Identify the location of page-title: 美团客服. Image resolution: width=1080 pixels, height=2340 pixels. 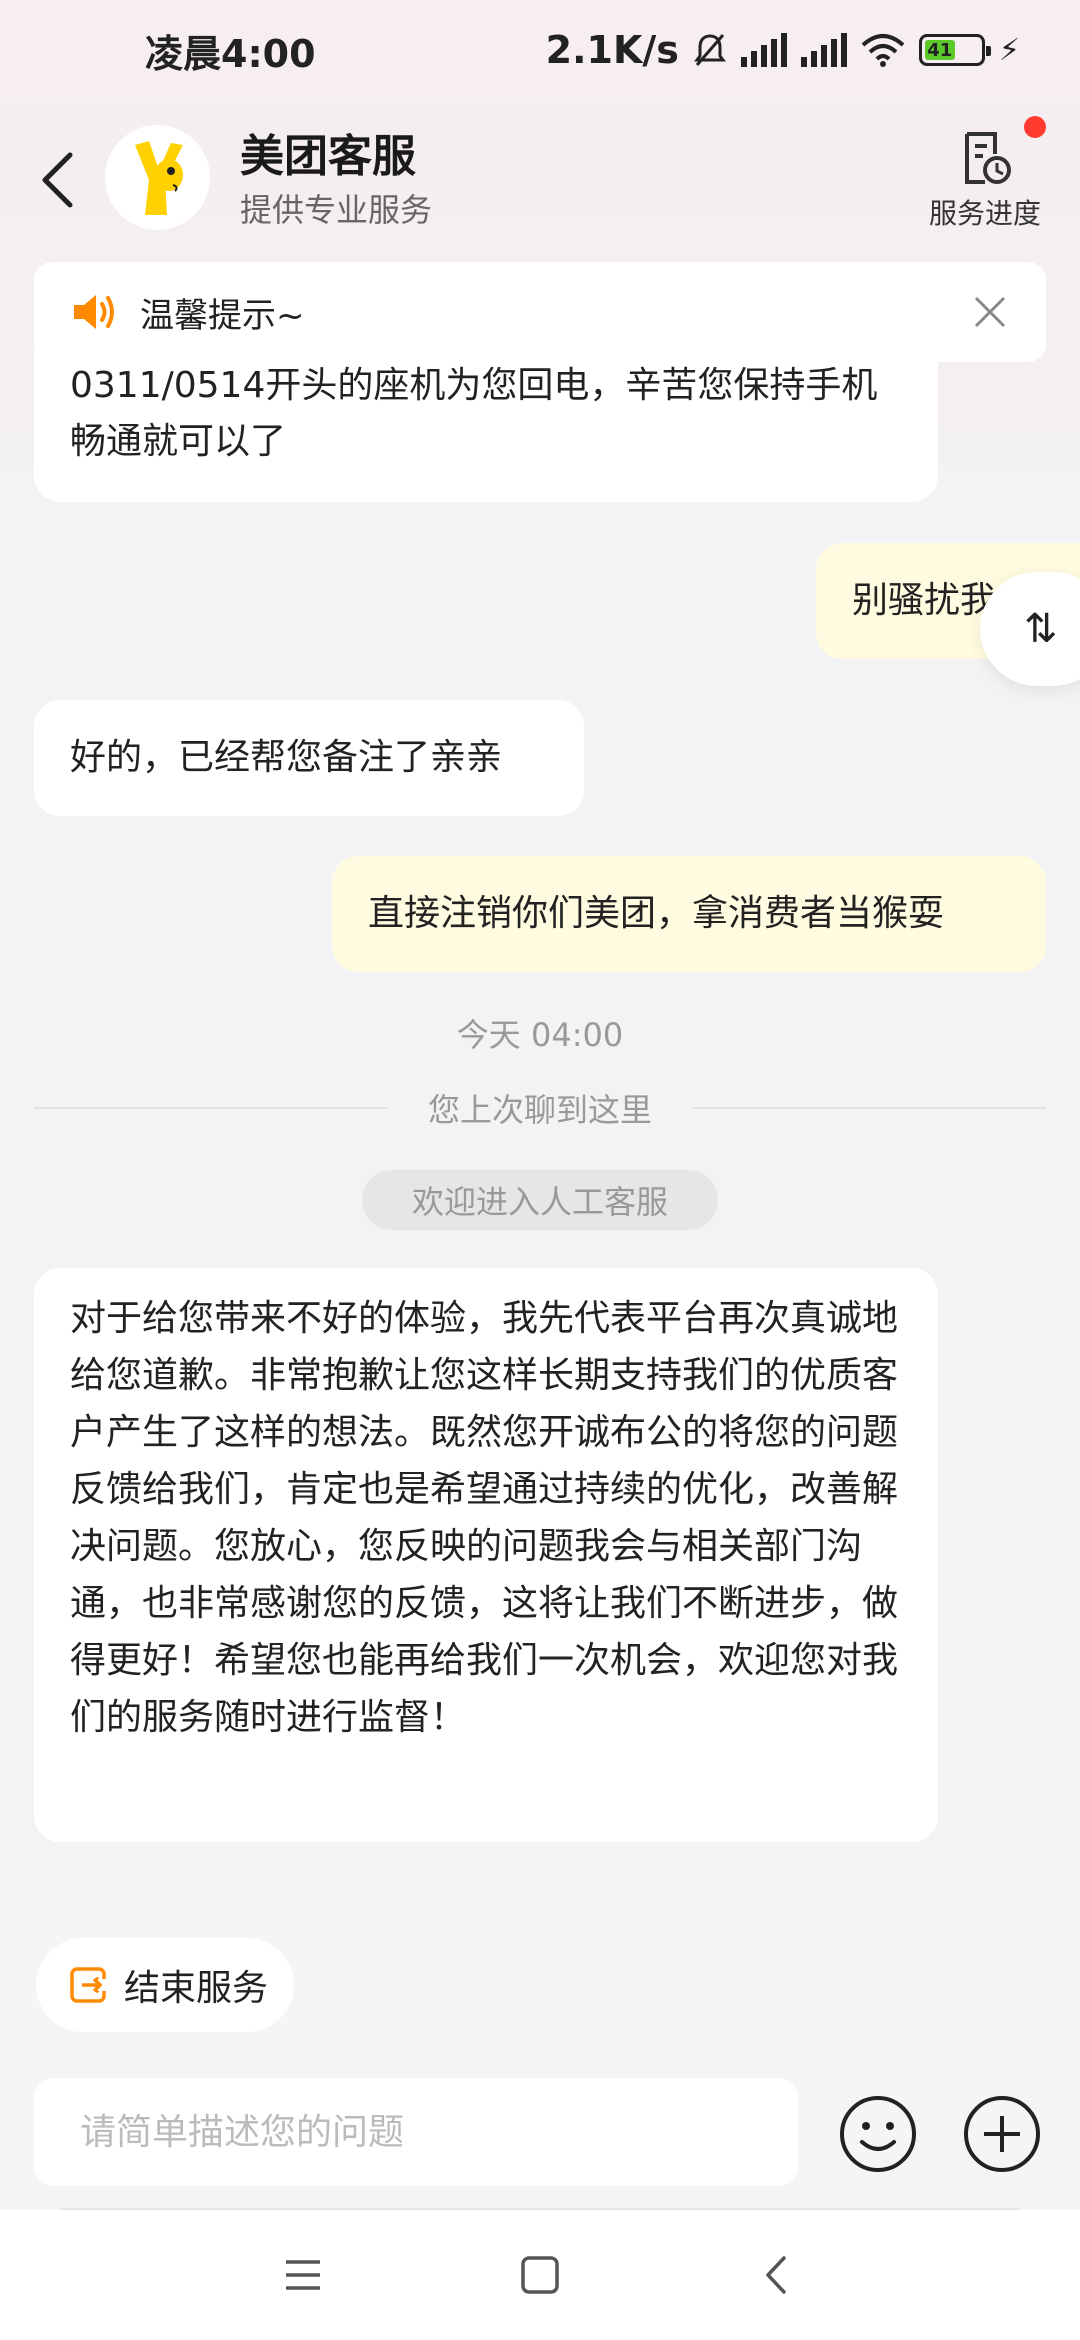
(328, 156).